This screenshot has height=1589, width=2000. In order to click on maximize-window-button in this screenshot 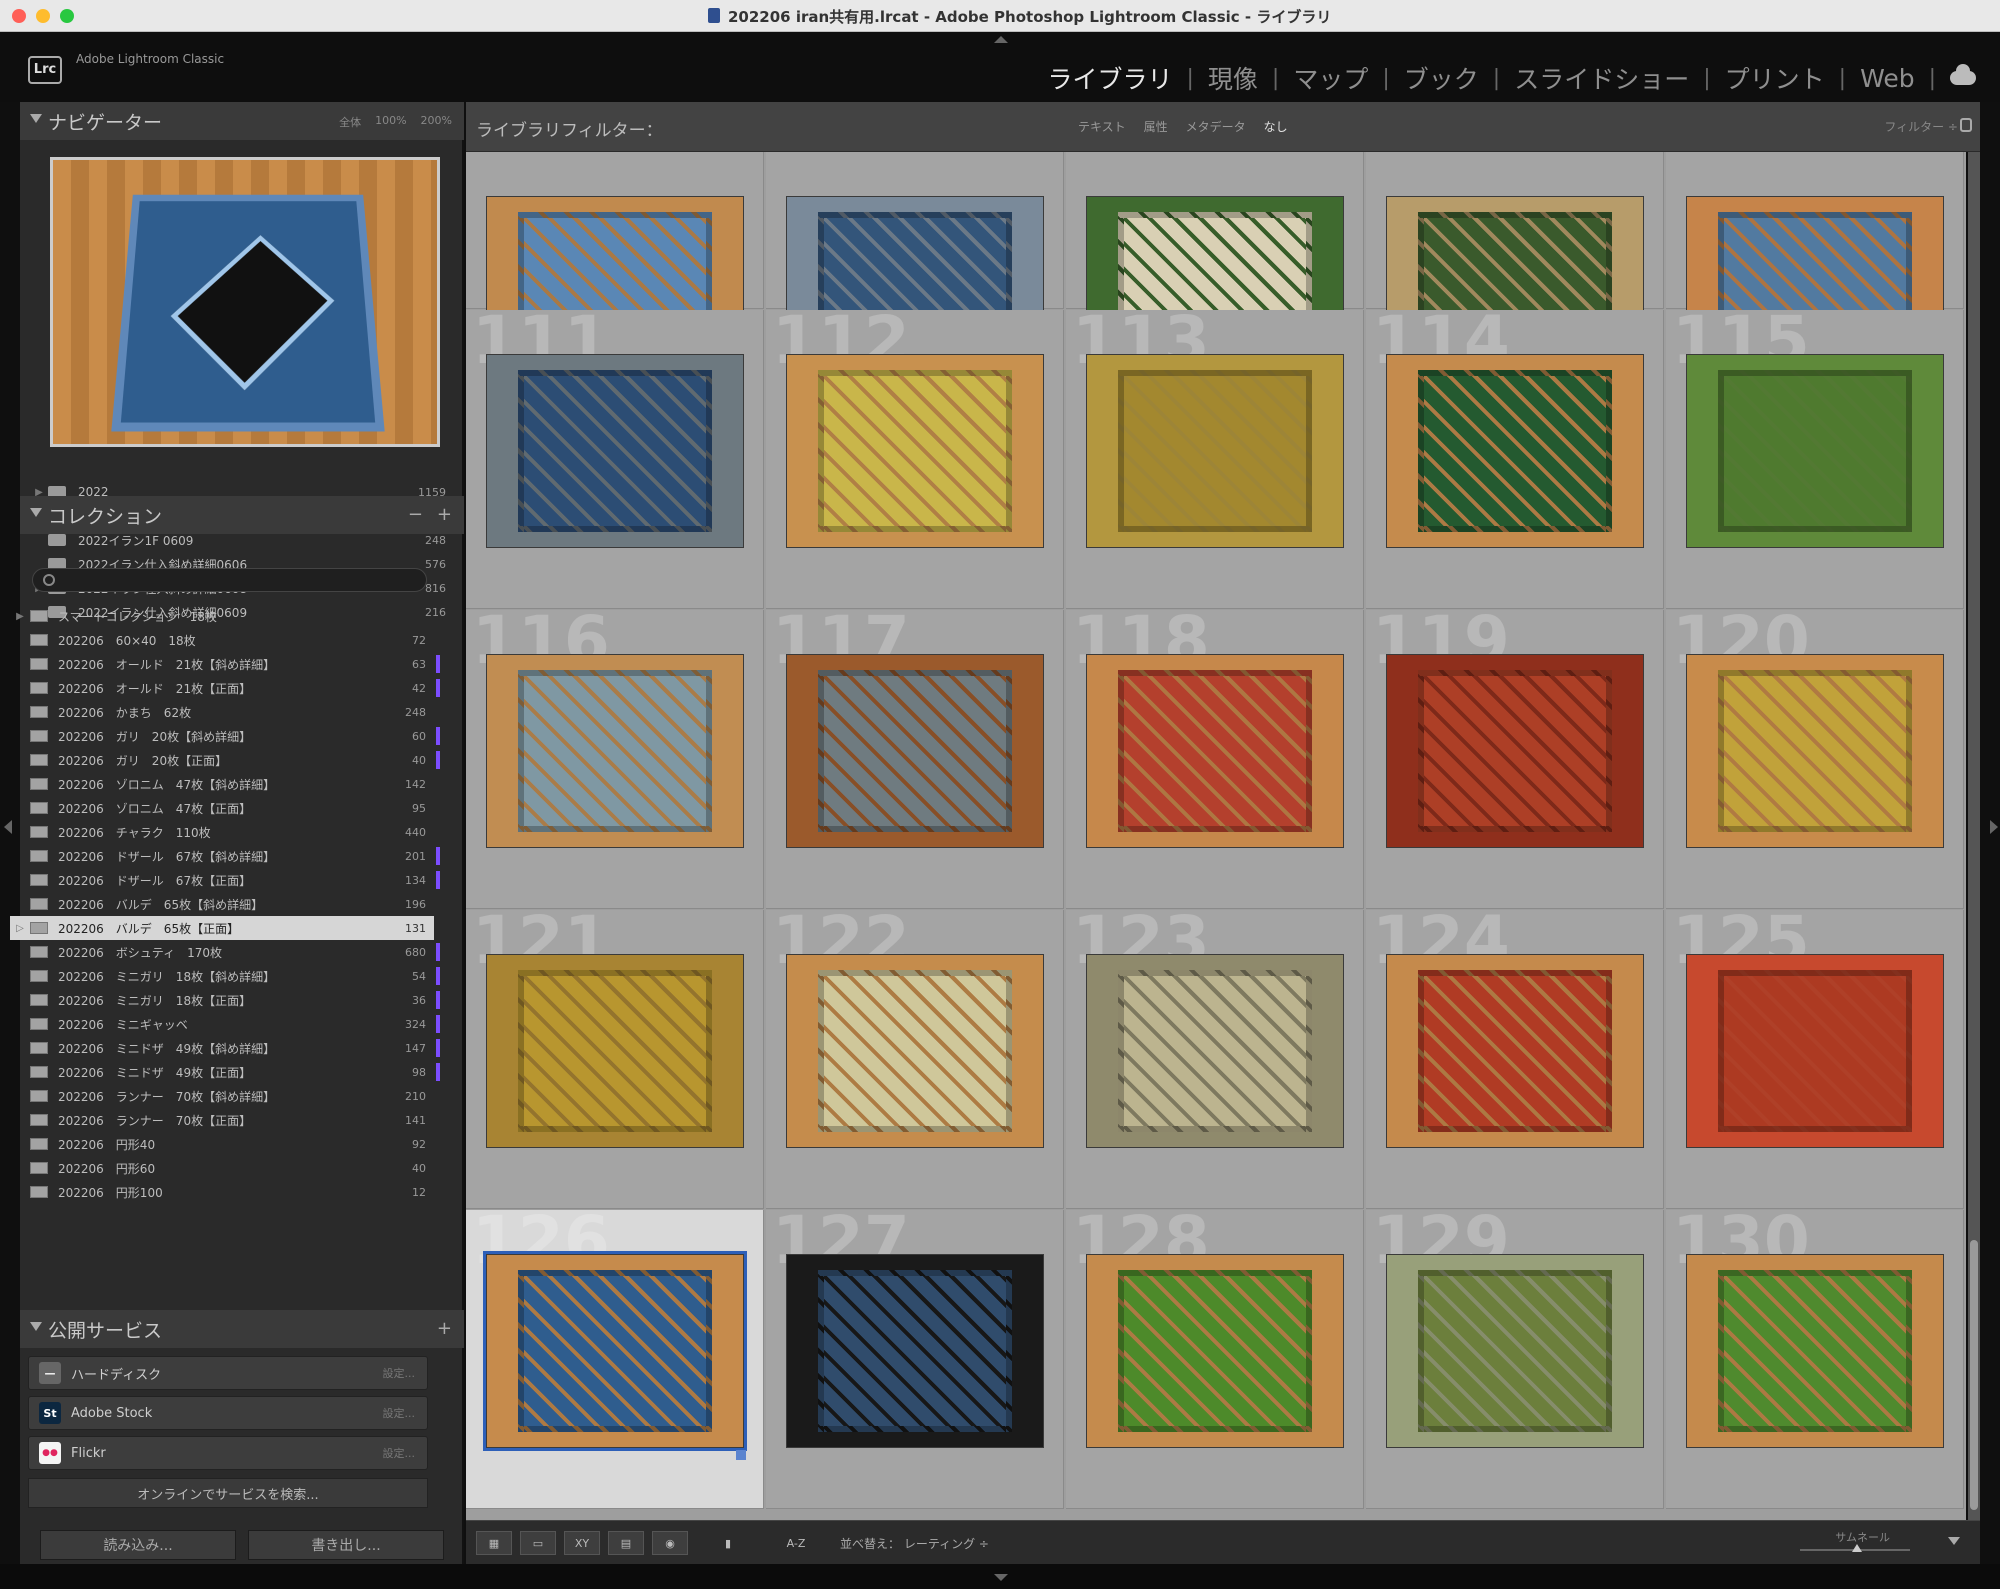, I will do `click(67, 16)`.